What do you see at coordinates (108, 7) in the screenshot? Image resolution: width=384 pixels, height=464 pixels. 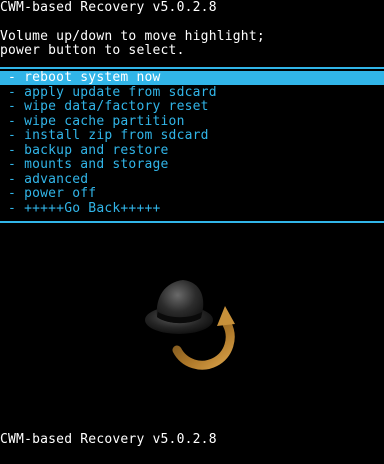 I see `recovery-title: CWM-based Recovery v5.0.2.8` at bounding box center [108, 7].